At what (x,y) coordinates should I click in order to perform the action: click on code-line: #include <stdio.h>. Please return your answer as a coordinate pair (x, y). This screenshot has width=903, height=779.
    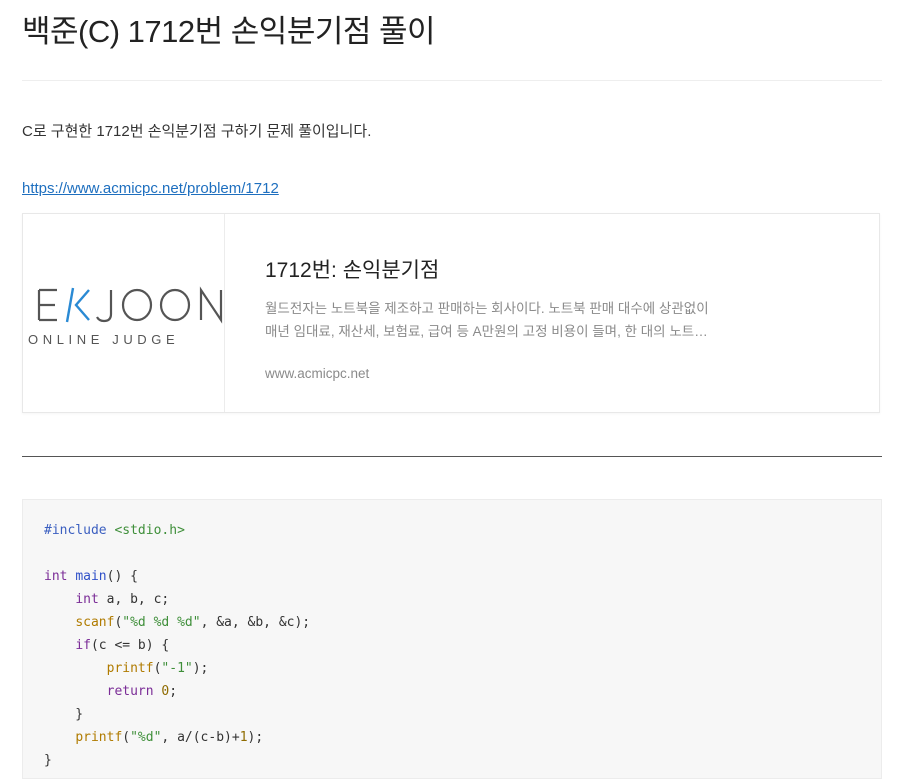
    Looking at the image, I should click on (114, 530).